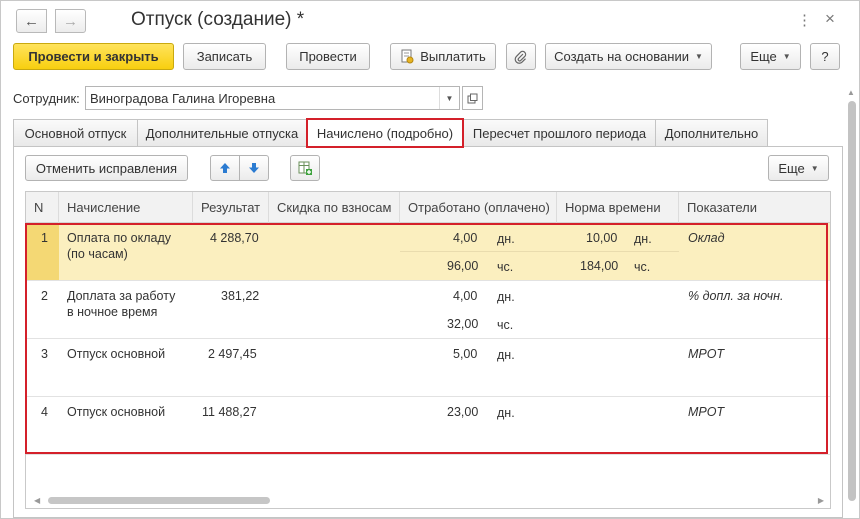  Describe the element at coordinates (385, 133) in the screenshot. I see `tab-accrued-detailed: Начислено (подробно)` at that location.